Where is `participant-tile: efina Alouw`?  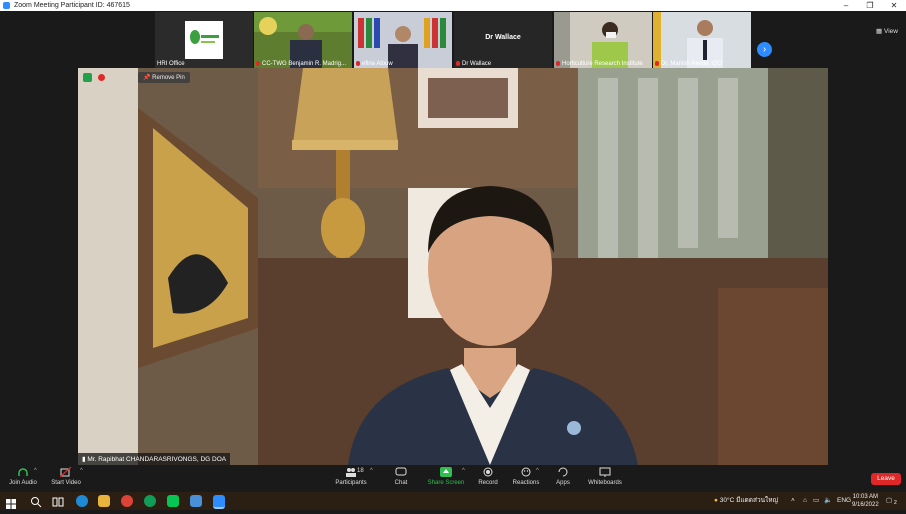 participant-tile: efina Alouw is located at coordinates (403, 40).